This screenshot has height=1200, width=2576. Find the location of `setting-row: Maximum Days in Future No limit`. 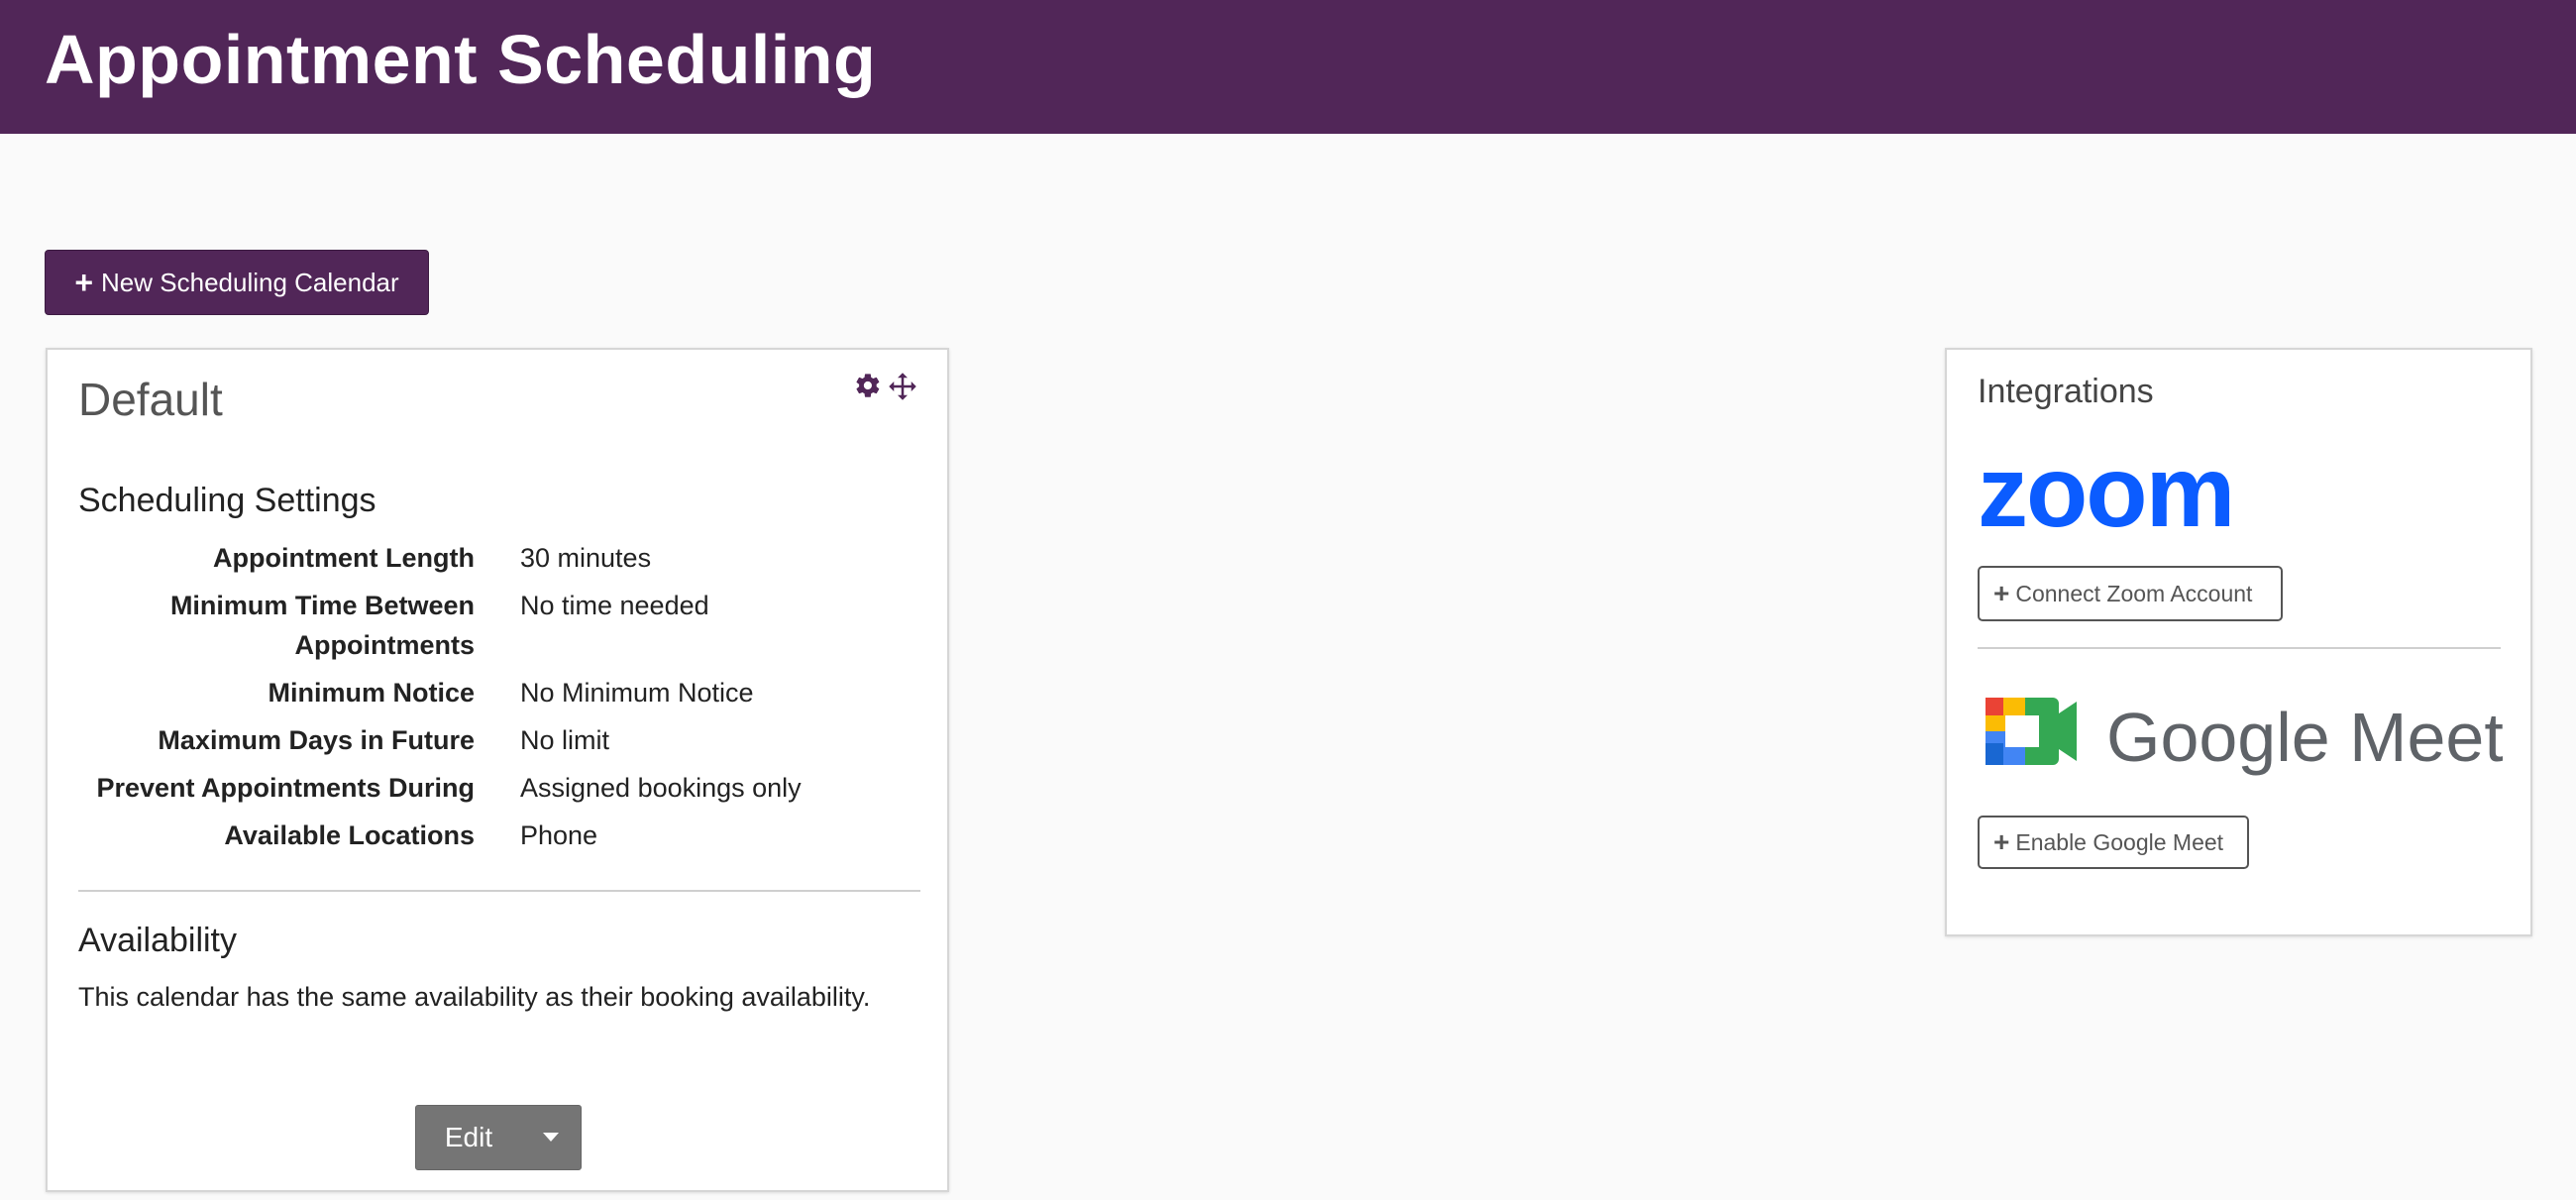

setting-row: Maximum Days in Future No limit is located at coordinates (499, 740).